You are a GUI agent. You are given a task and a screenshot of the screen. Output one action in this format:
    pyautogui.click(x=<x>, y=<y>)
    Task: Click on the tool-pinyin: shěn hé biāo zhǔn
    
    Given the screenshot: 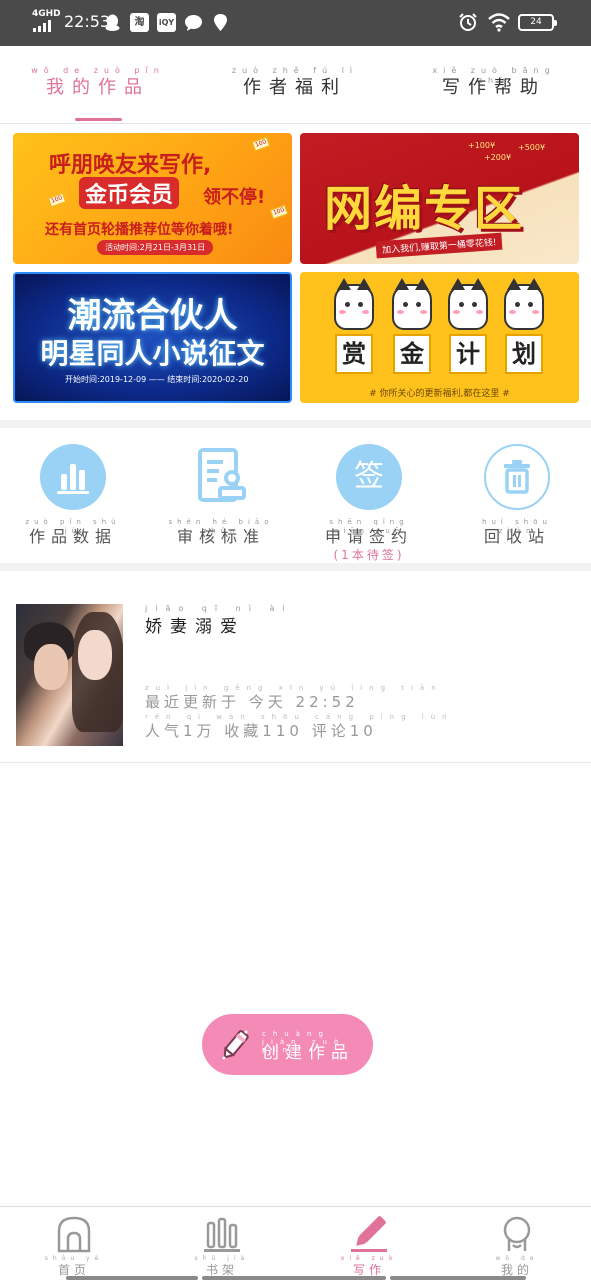 What is the action you would take?
    pyautogui.click(x=221, y=526)
    